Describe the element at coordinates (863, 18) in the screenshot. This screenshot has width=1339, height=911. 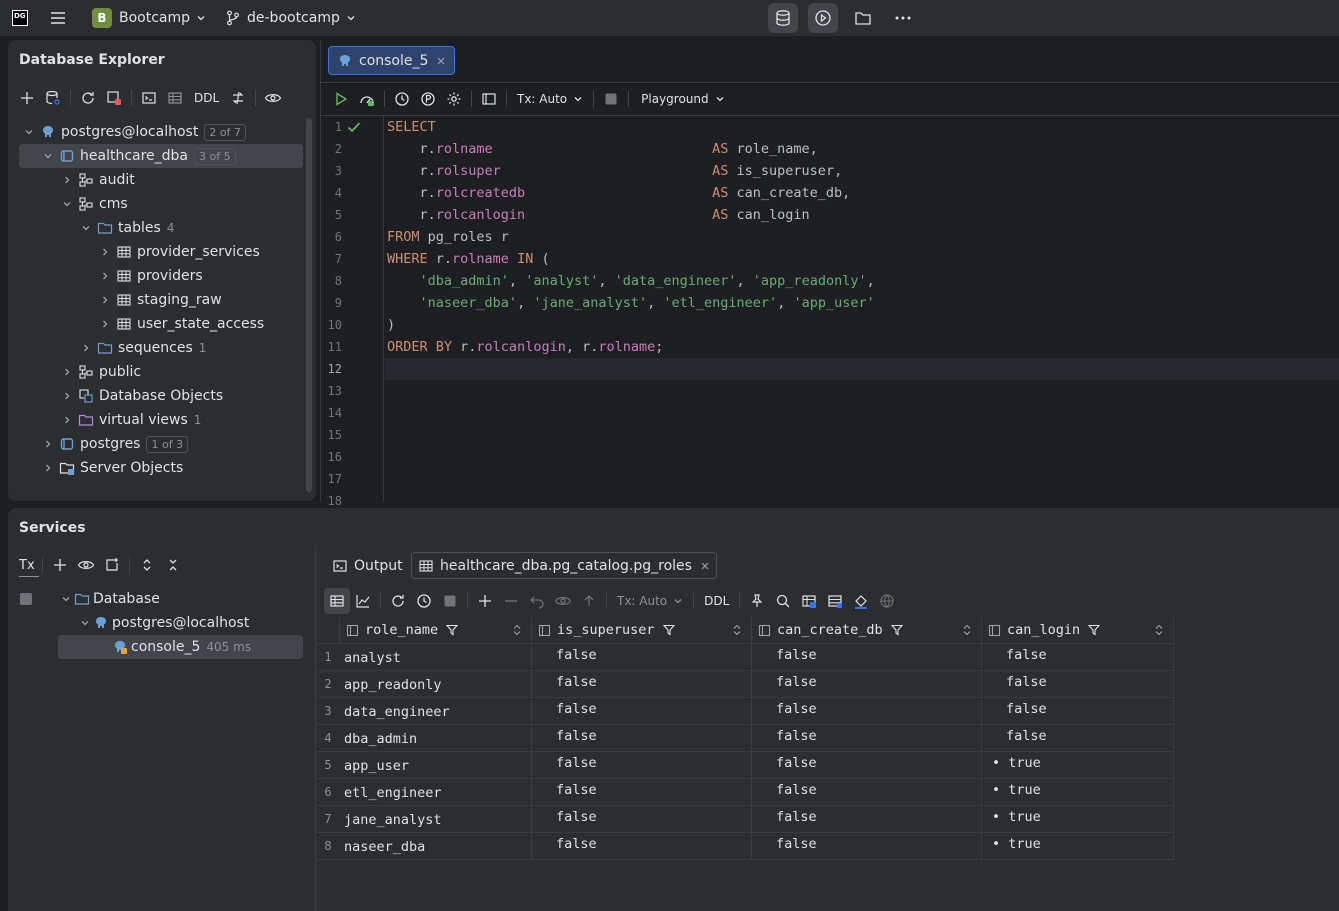
I see `project-tool-button` at that location.